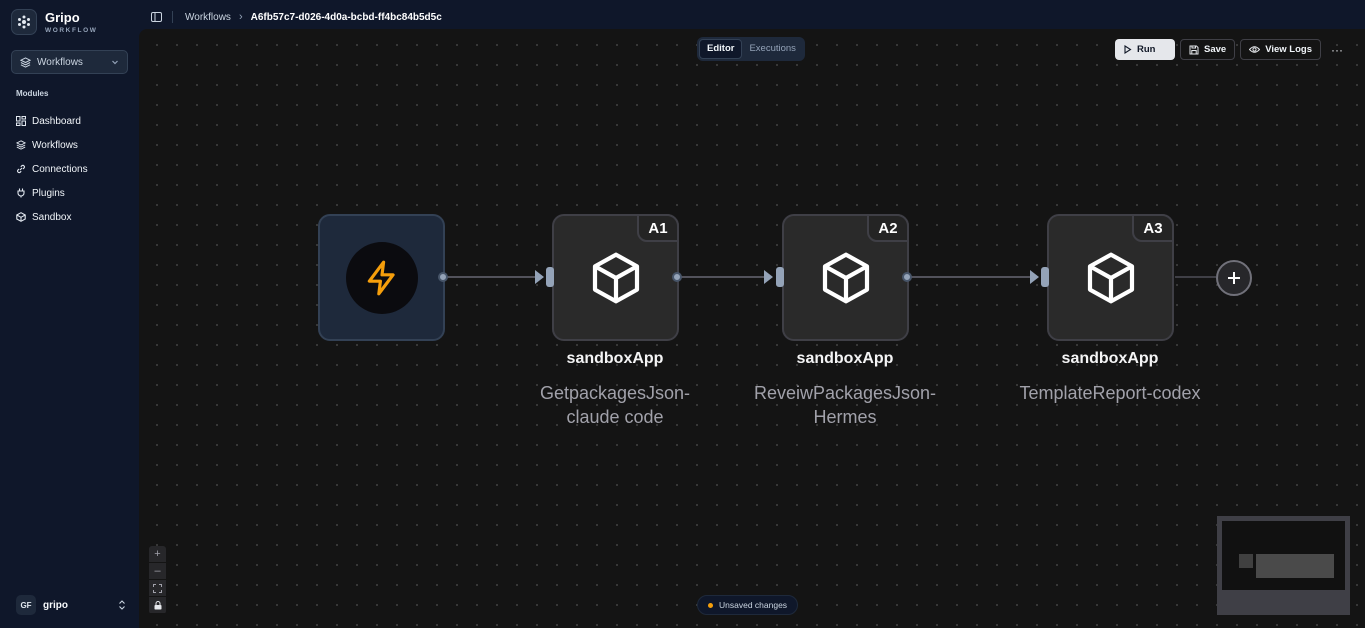  Describe the element at coordinates (710, 605) in the screenshot. I see `status-dot` at that location.